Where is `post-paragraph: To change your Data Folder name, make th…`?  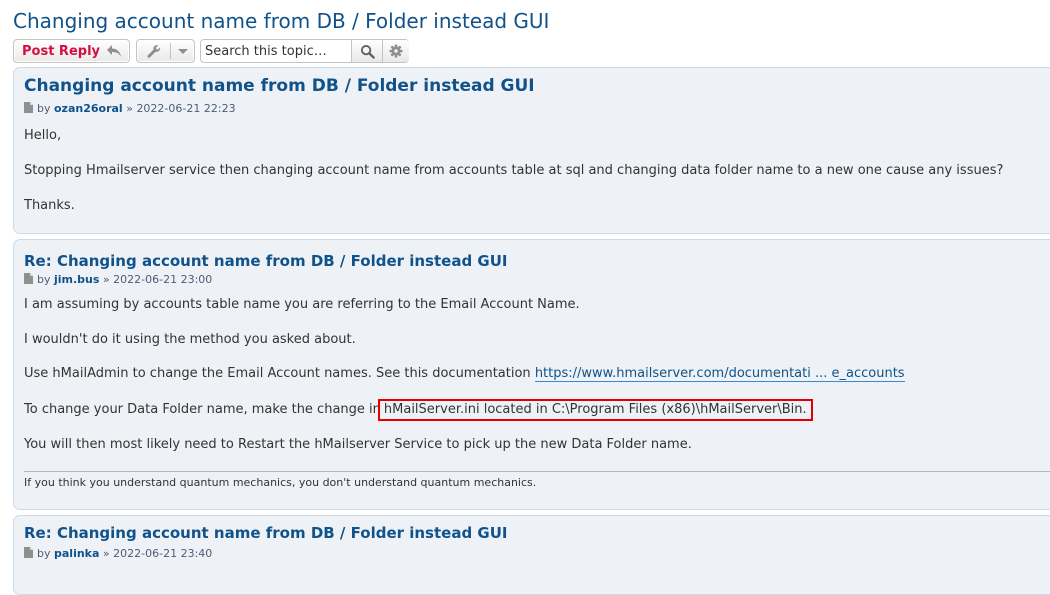
post-paragraph: To change your Data Folder name, make th… is located at coordinates (418, 410).